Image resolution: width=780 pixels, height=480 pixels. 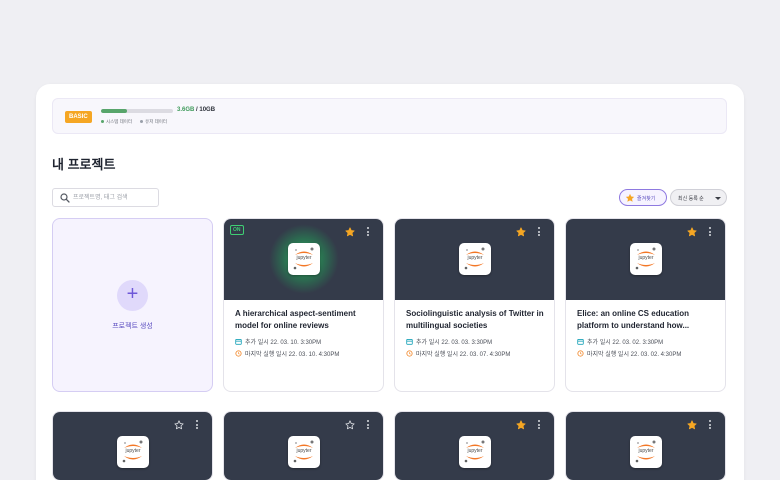 I want to click on added-date: 추가 일시 22. 03. 03. 3:30PM, so click(x=449, y=341).